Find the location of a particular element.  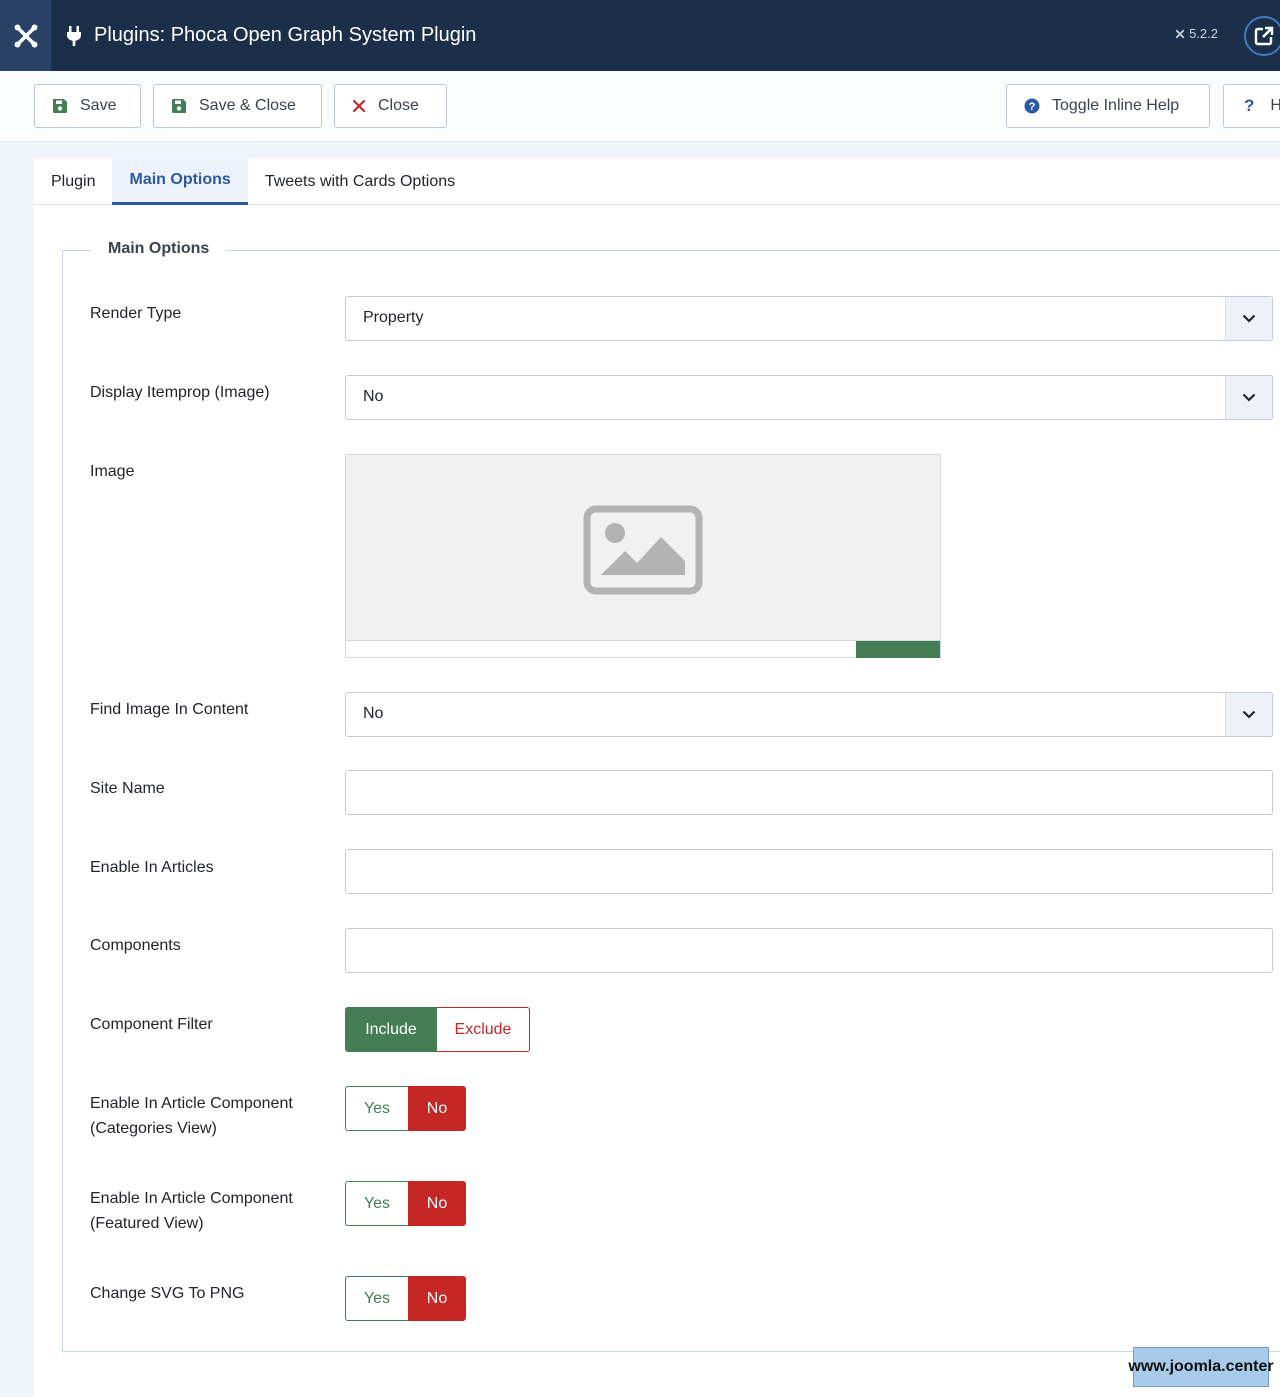

display-itemprop-label: Display Itemprop (Image) is located at coordinates (180, 392).